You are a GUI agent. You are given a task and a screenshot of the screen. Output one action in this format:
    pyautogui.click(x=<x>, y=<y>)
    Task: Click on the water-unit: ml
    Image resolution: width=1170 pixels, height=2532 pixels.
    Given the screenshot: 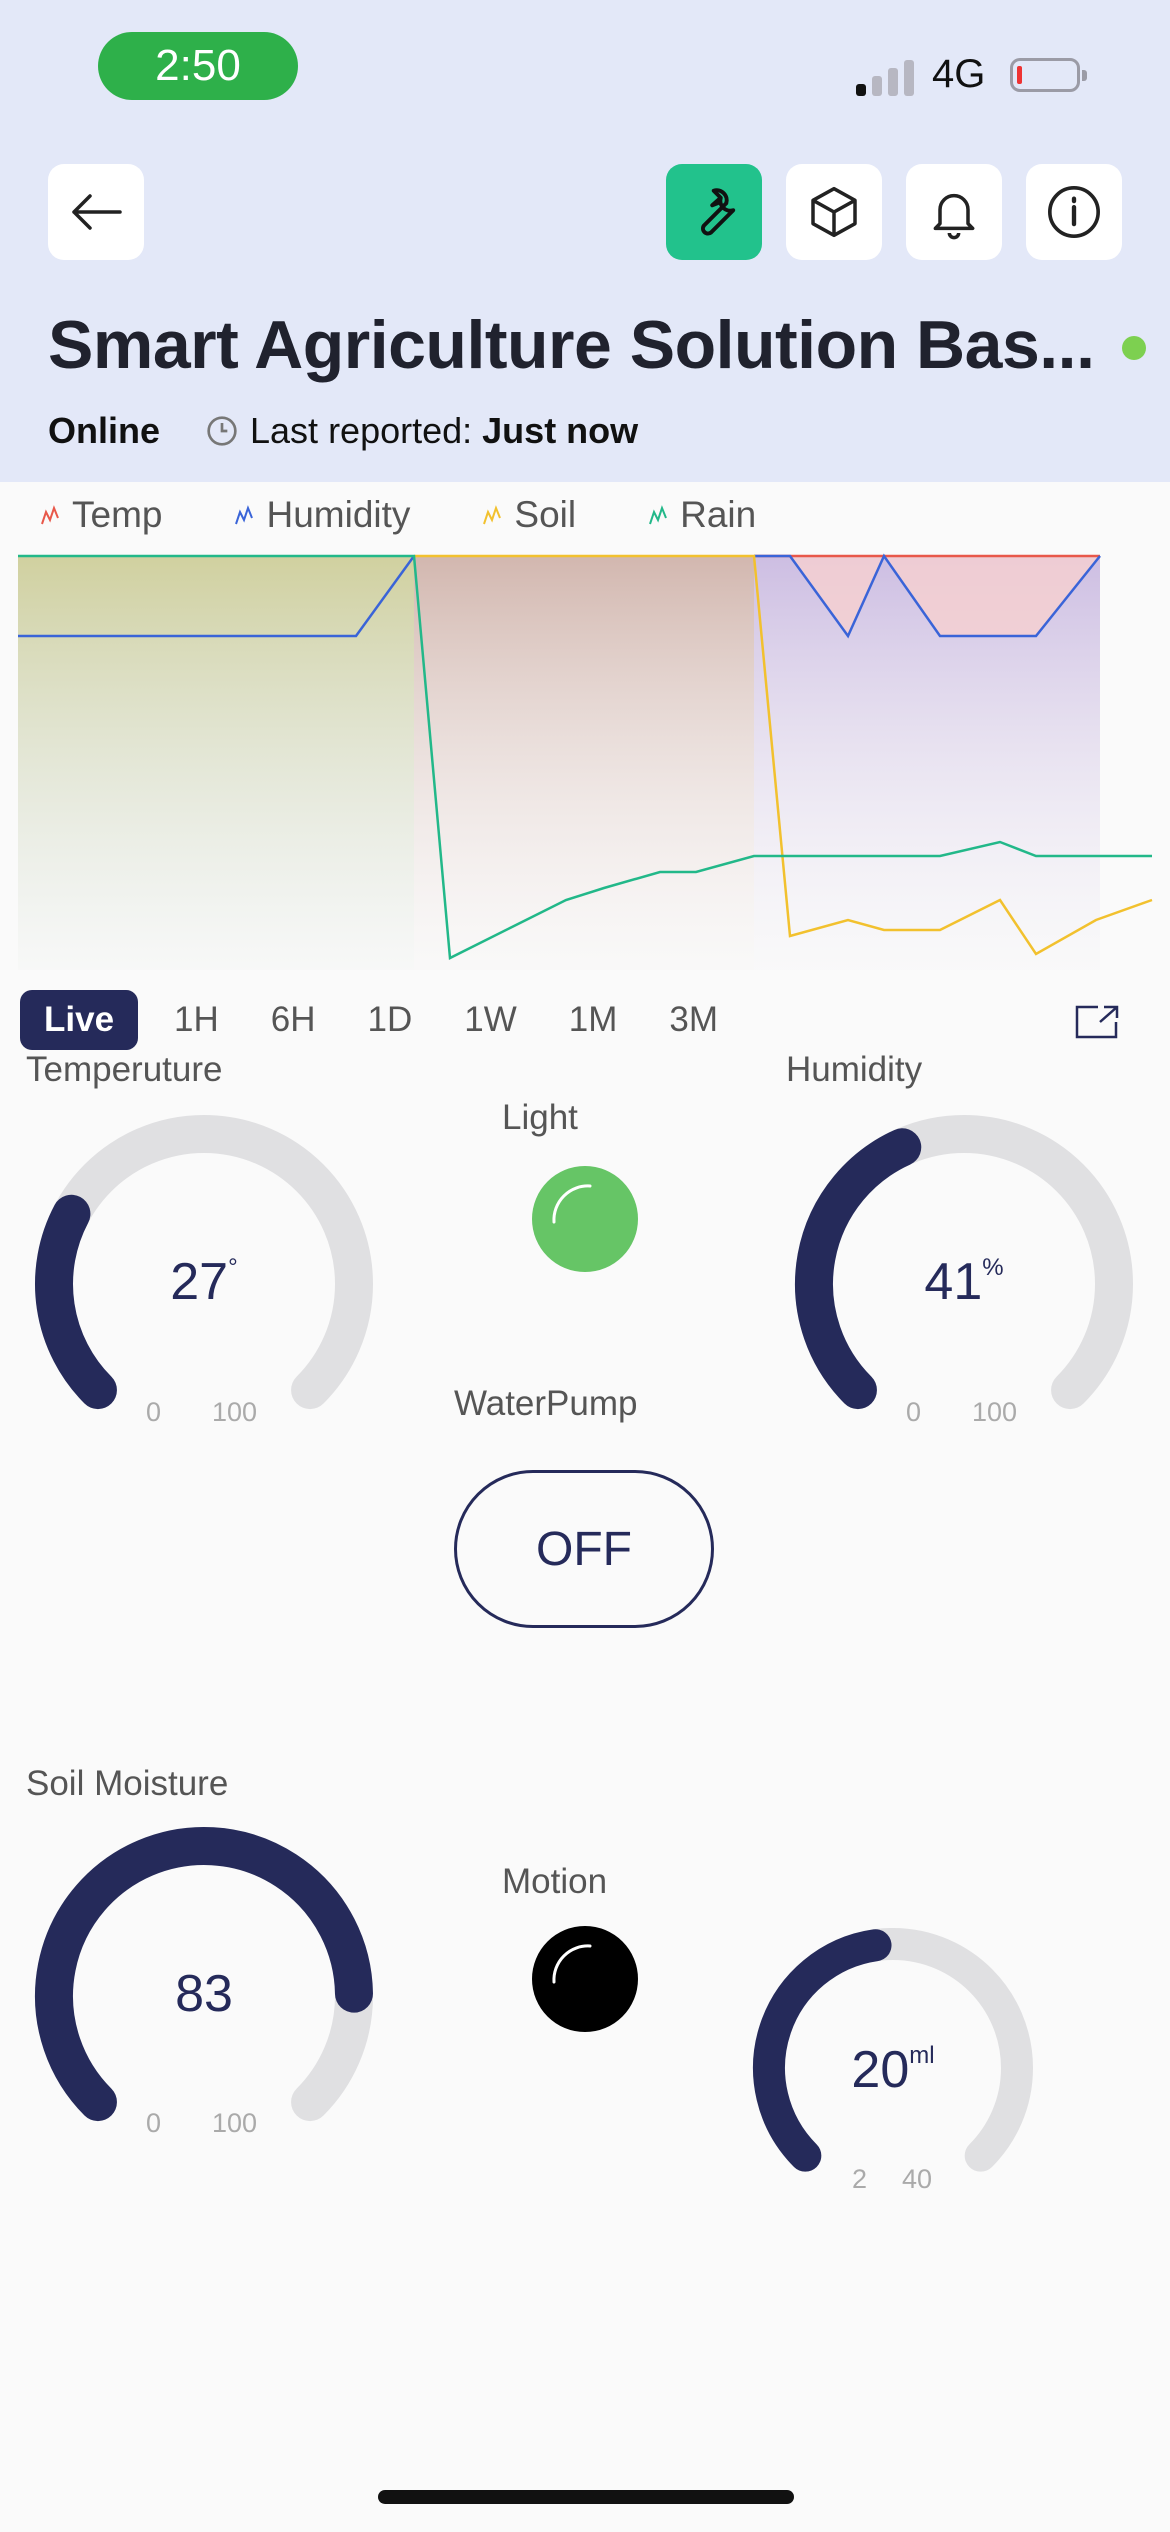 What is the action you would take?
    pyautogui.click(x=922, y=2055)
    